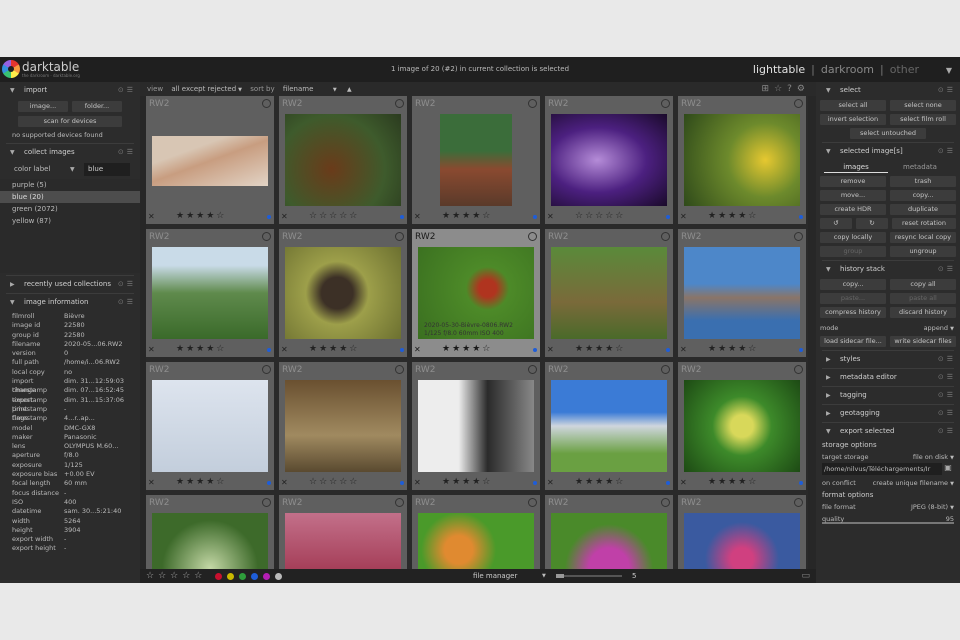  Describe the element at coordinates (923, 237) in the screenshot. I see `resync-local-copy-button: resync local copy` at that location.